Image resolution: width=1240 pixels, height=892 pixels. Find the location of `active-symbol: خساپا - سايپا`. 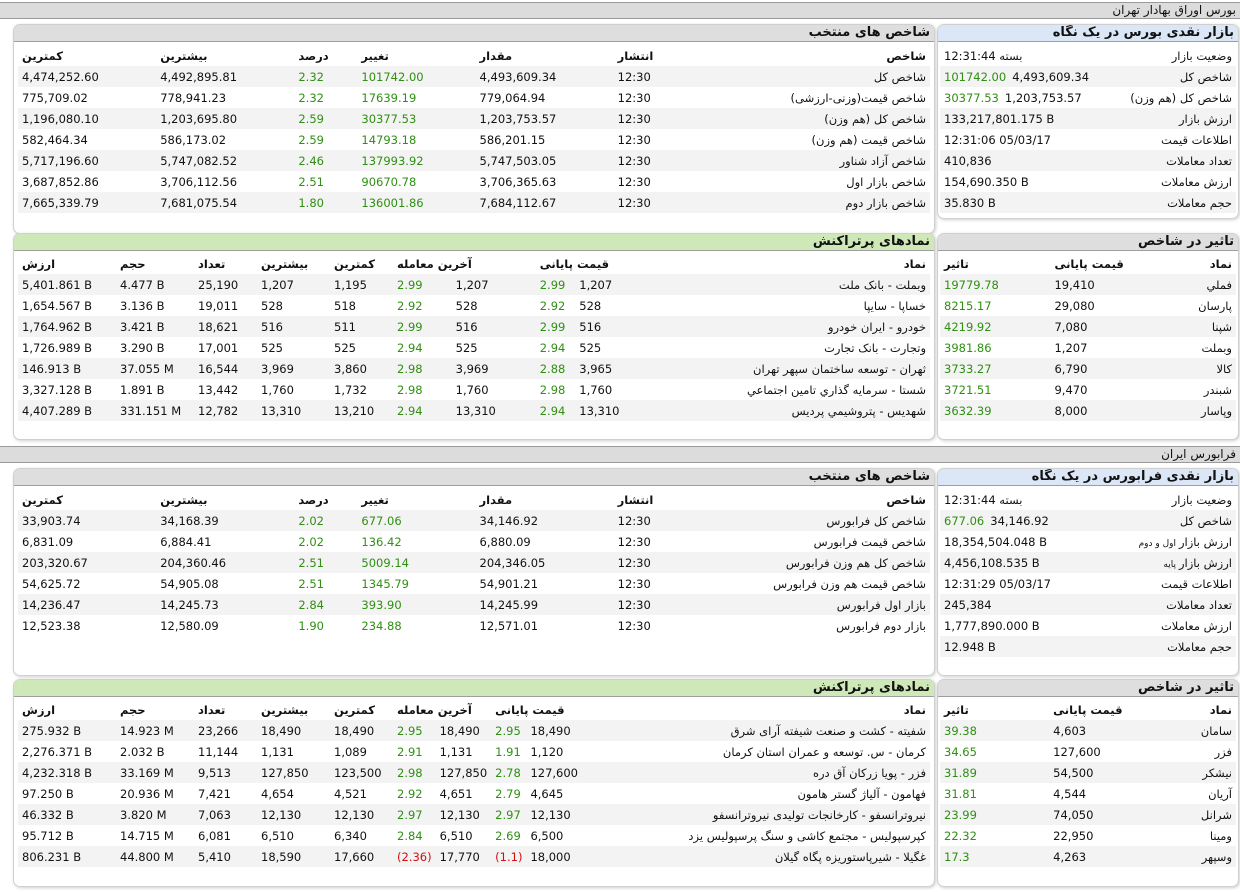

active-symbol: خساپا - سايپا is located at coordinates (781, 305).